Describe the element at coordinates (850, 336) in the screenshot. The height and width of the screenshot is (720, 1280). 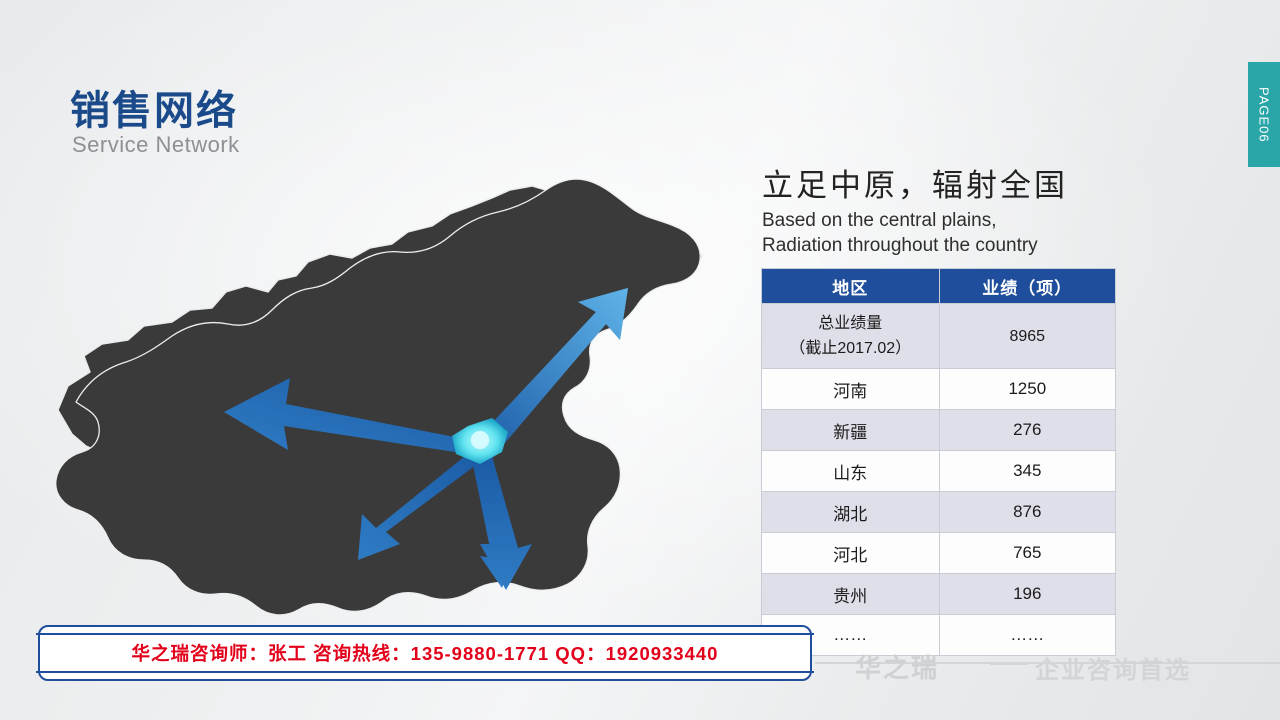
I see `table-cell-region: 总业绩量 （截止2017.02）` at that location.